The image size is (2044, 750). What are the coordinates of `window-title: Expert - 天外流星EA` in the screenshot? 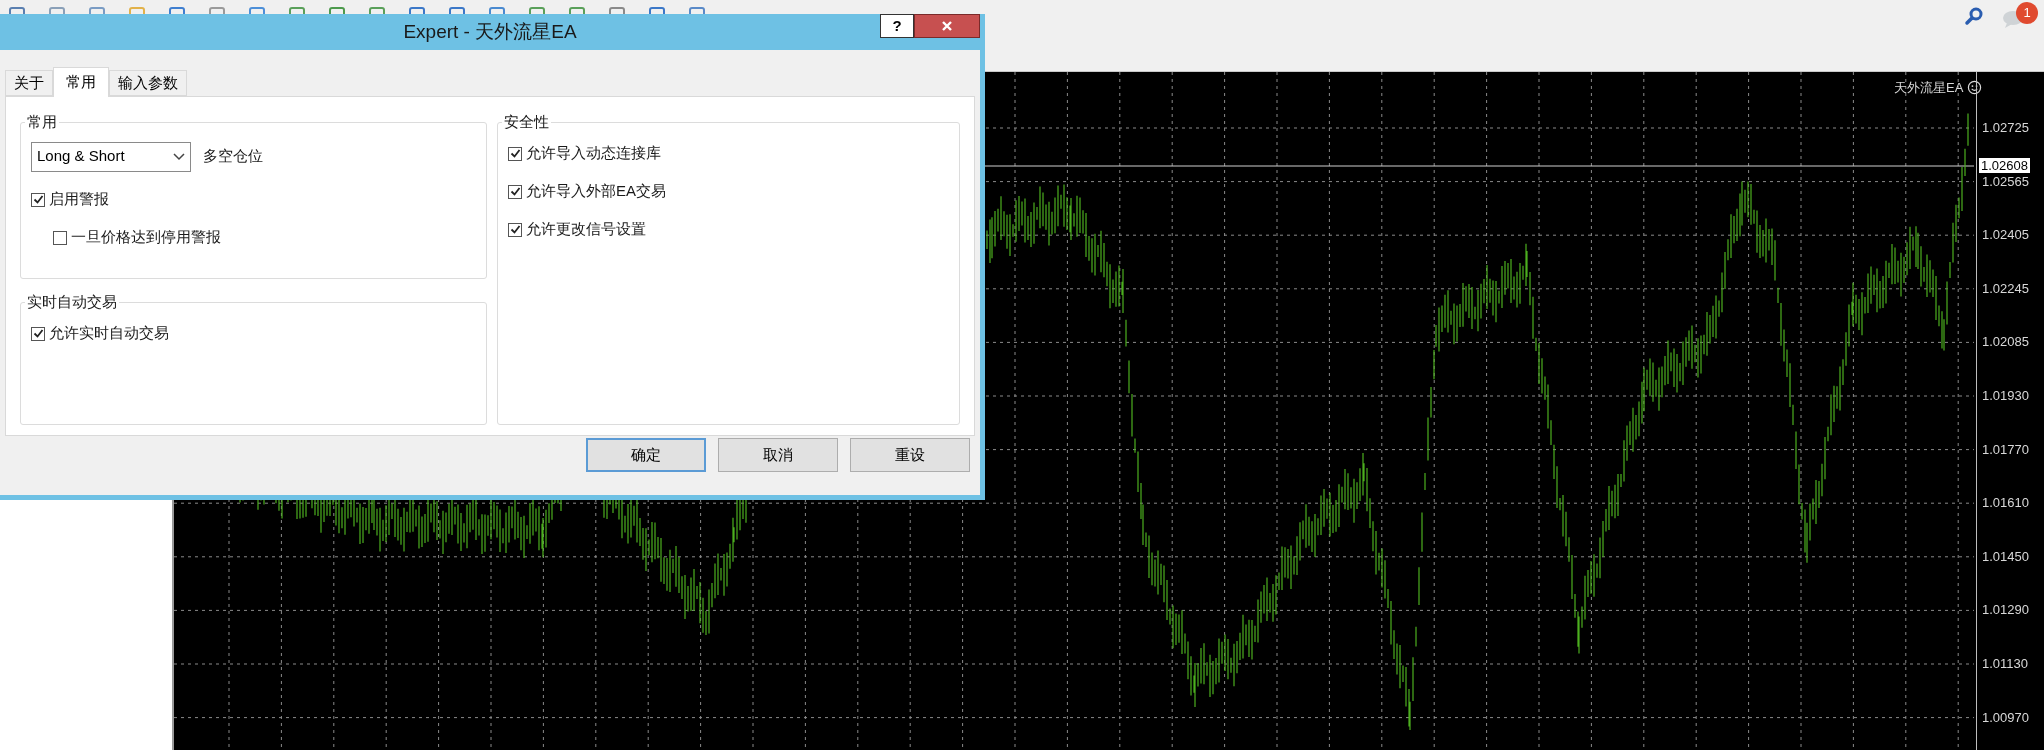 It's located at (490, 31).